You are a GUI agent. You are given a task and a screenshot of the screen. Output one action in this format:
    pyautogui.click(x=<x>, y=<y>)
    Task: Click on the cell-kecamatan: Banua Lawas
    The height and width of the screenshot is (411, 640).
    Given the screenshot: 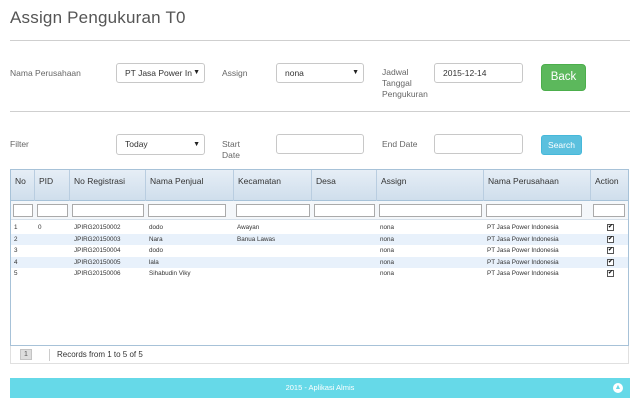 What is the action you would take?
    pyautogui.click(x=256, y=239)
    